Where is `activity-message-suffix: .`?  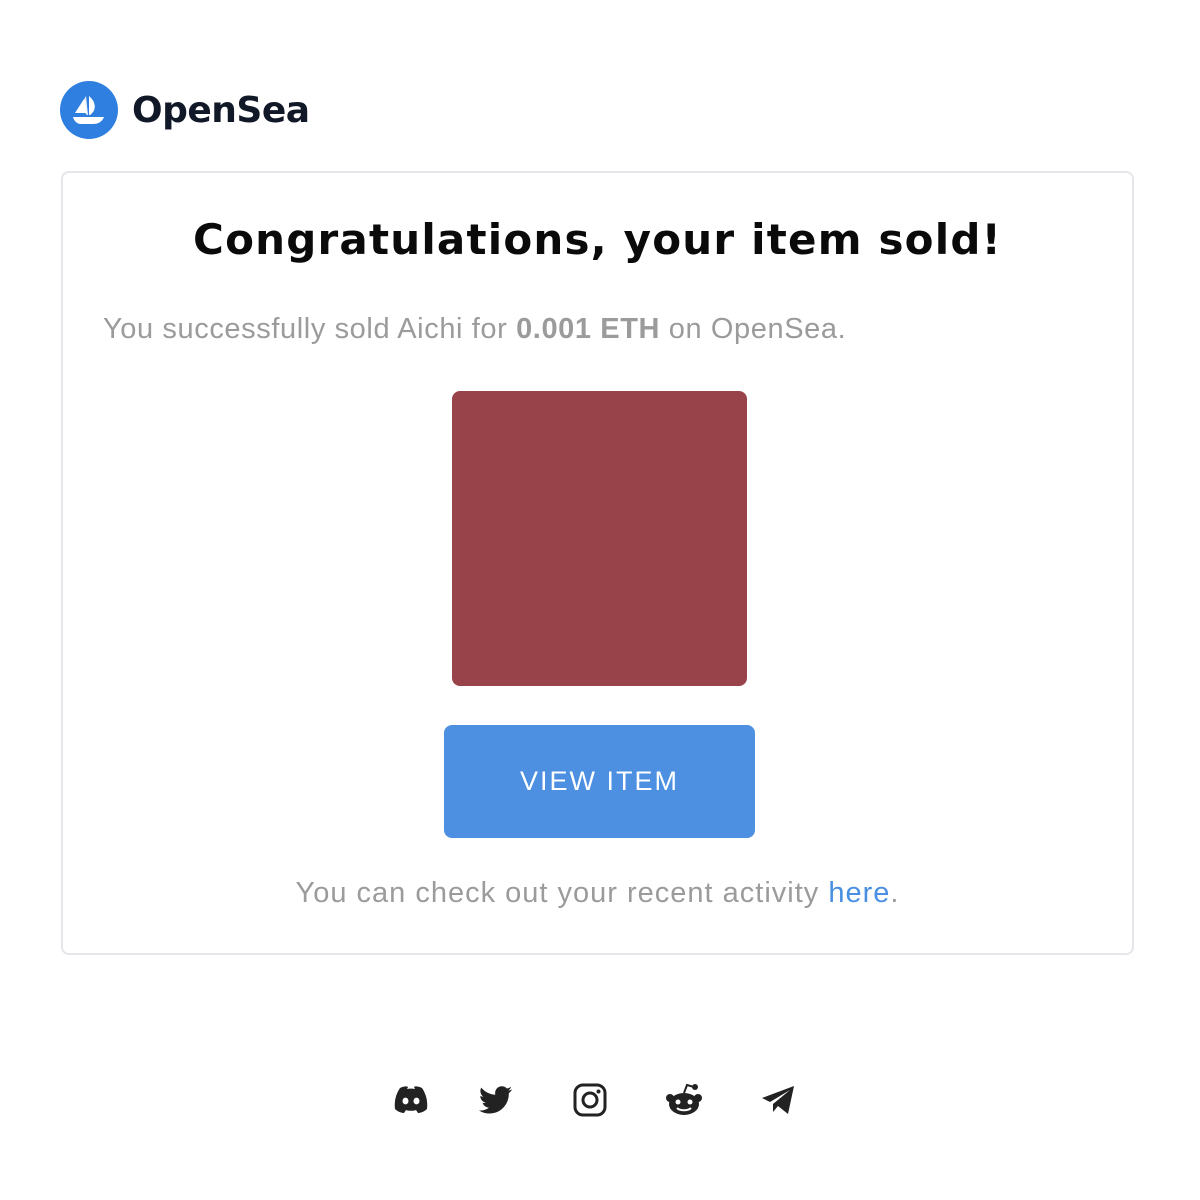 activity-message-suffix: . is located at coordinates (895, 893).